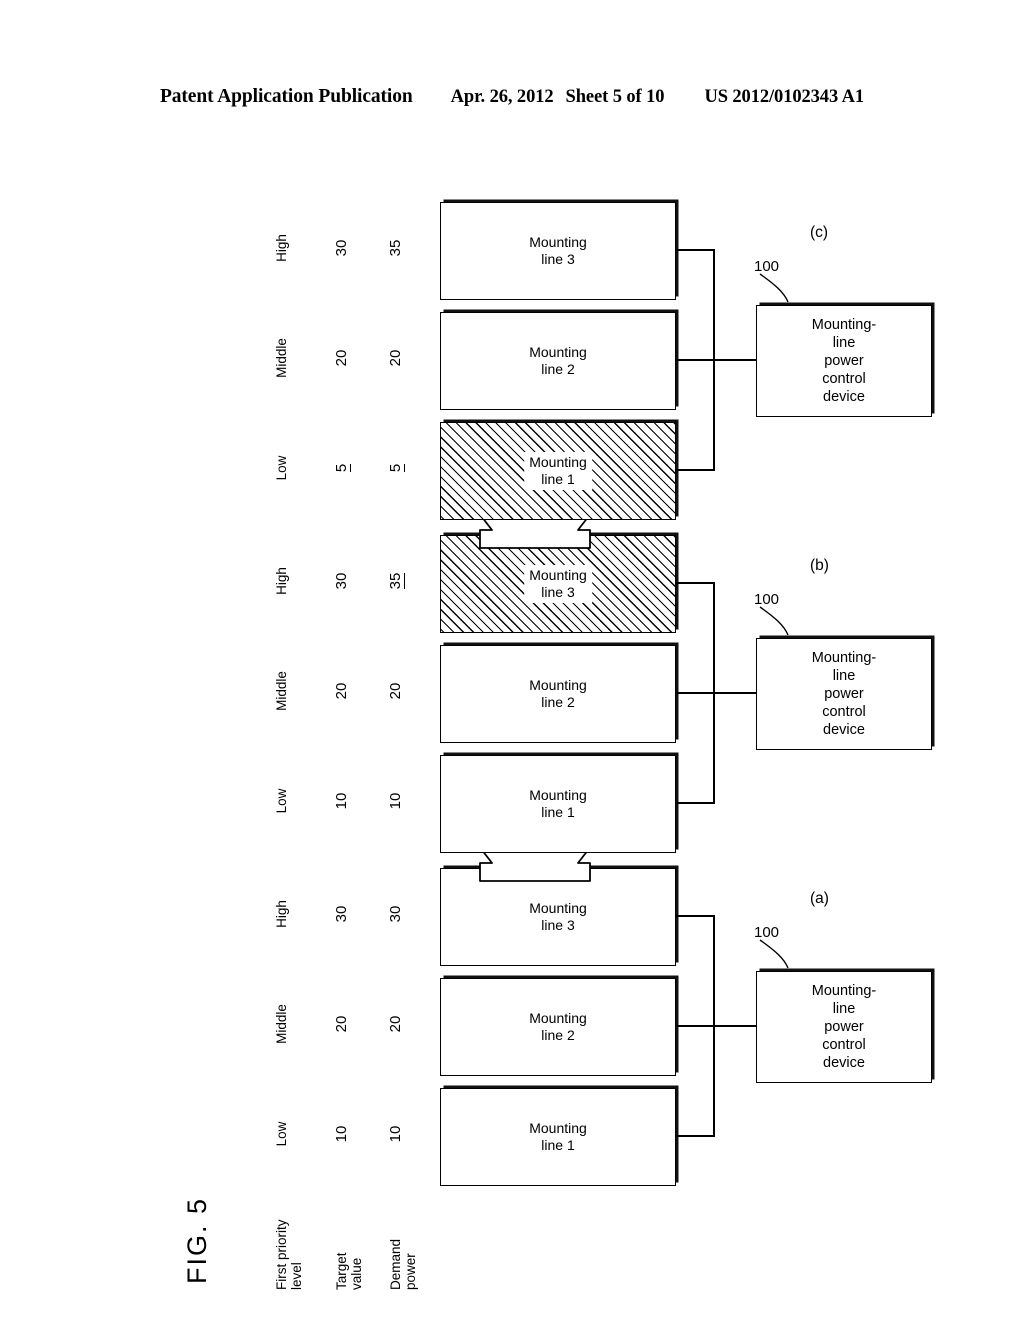  I want to click on target-value: 5, so click(342, 468).